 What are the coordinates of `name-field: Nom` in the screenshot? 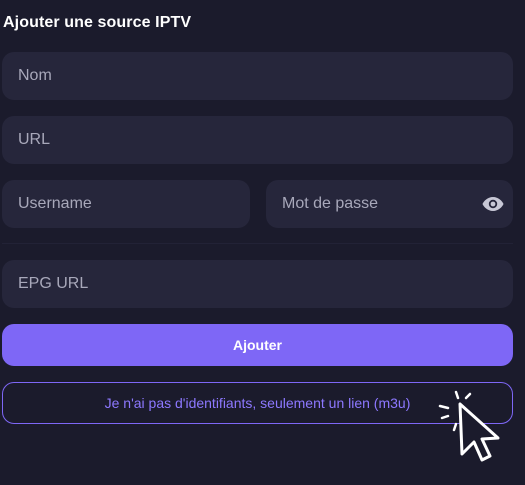 It's located at (257, 76).